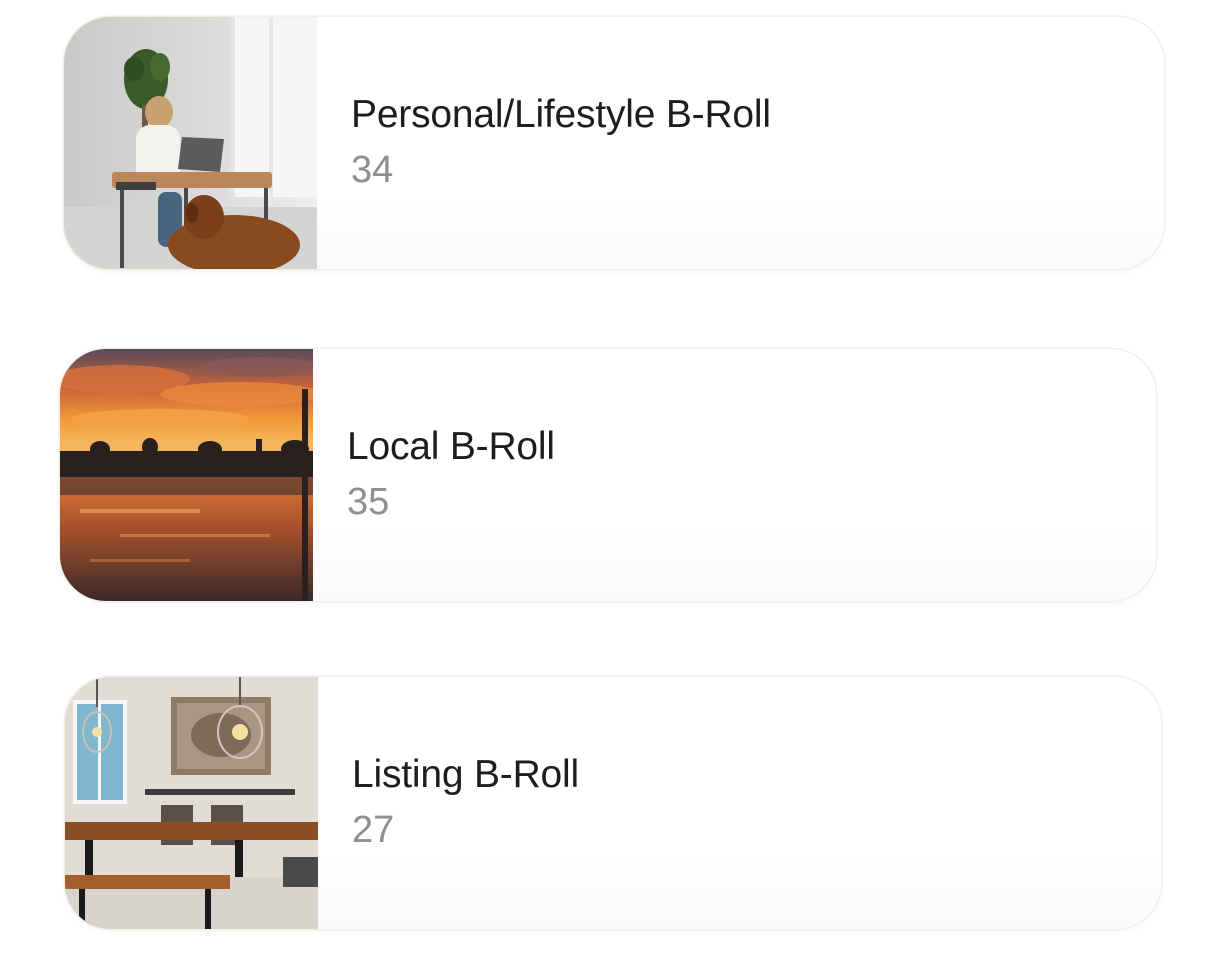  I want to click on album-info: Local B-Roll 35, so click(451, 474).